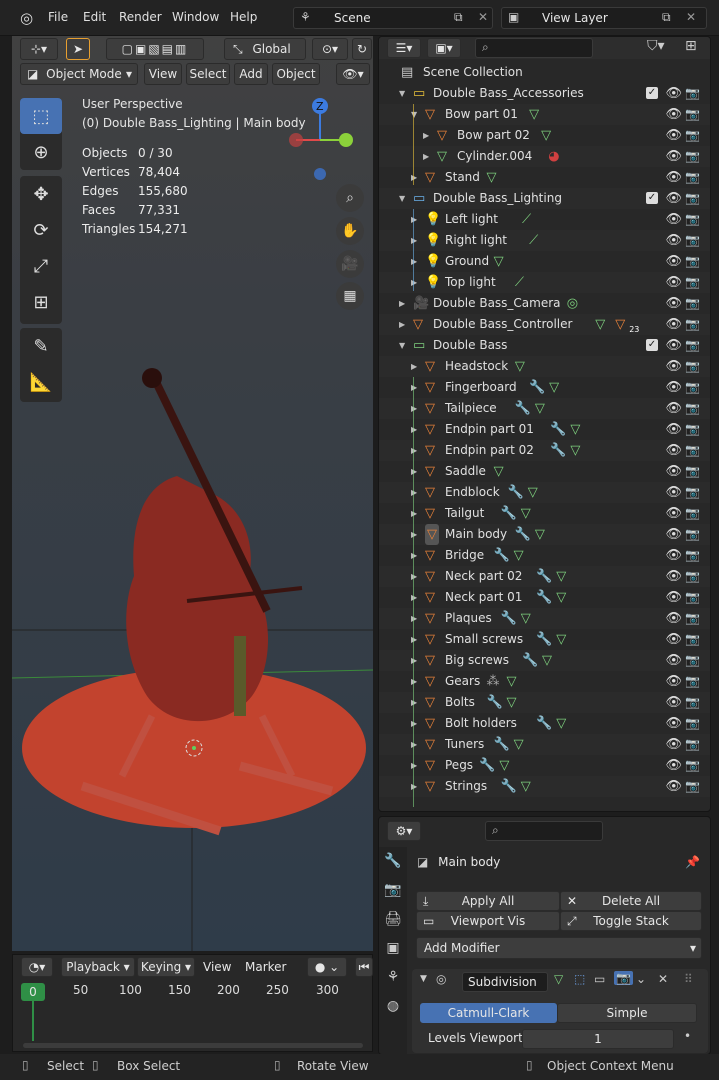 This screenshot has width=719, height=1080. I want to click on add-modifier-dropdown: Add Modifier ▾, so click(559, 948).